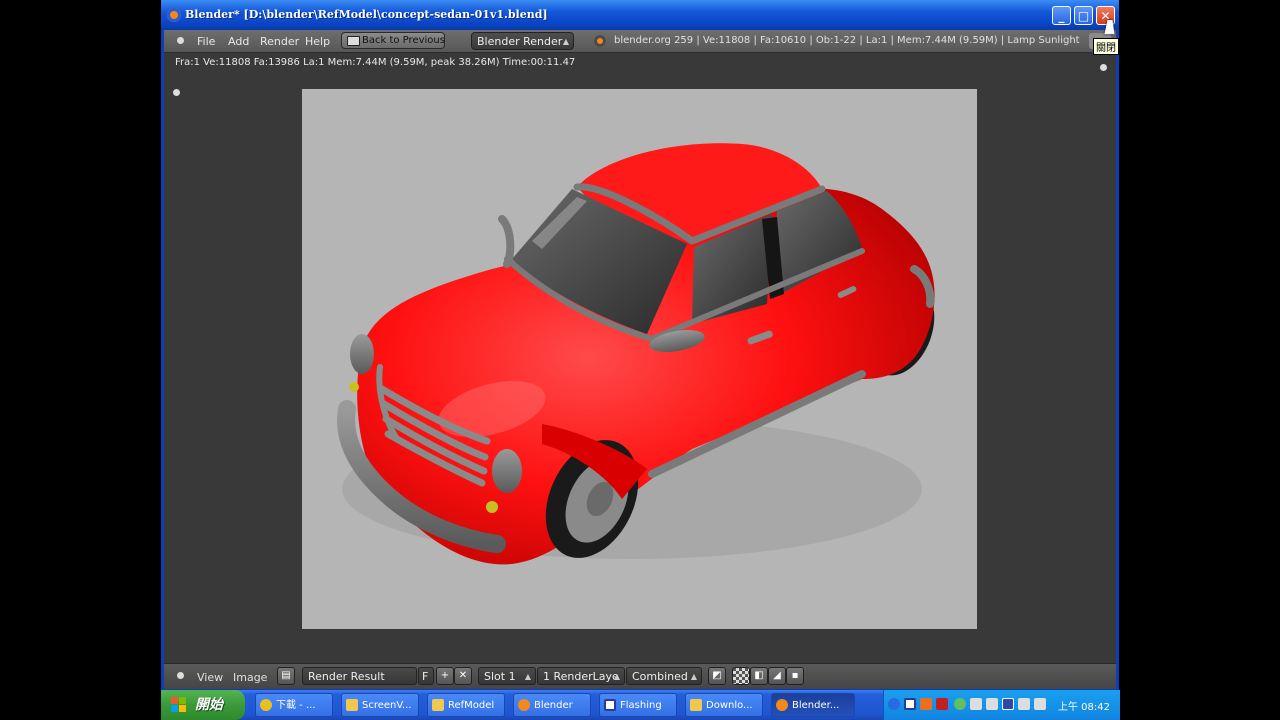 The image size is (1280, 720). I want to click on alpha-icon: ◧, so click(759, 676).